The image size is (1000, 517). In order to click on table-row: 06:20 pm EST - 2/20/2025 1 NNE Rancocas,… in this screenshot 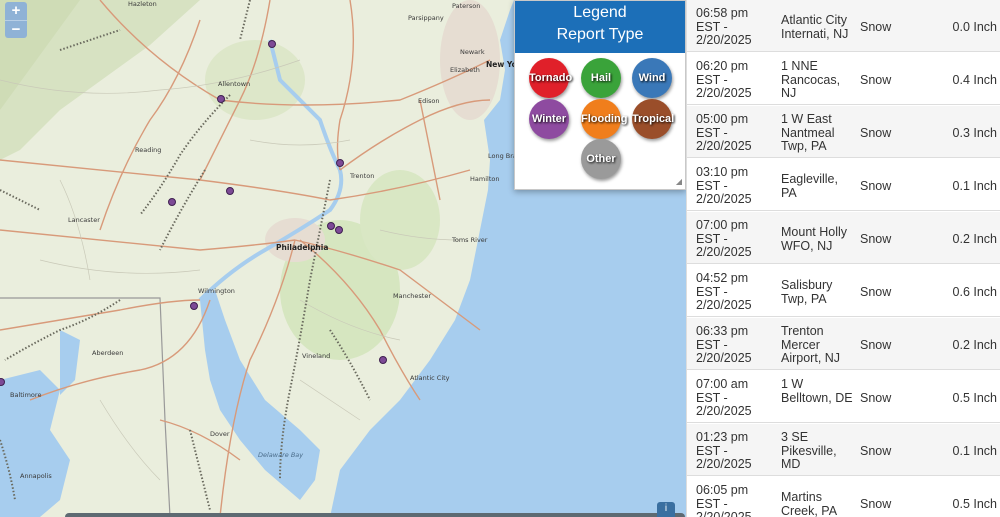, I will do `click(843, 79)`.